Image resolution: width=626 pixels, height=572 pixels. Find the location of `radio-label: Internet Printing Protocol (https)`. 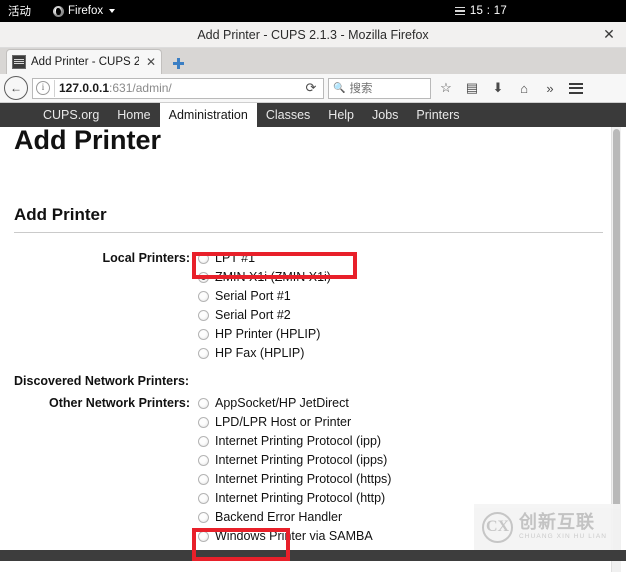

radio-label: Internet Printing Protocol (https) is located at coordinates (303, 479).